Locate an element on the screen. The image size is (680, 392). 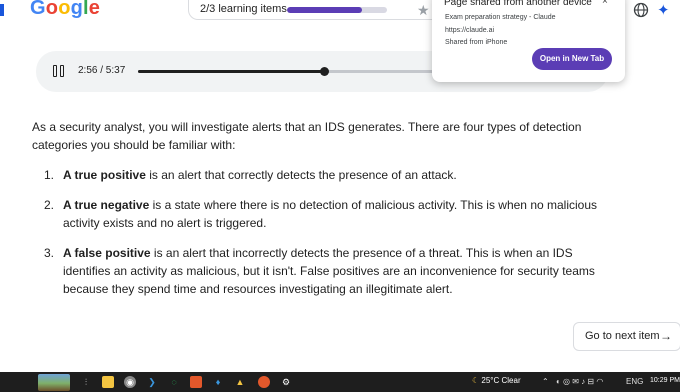
progress-bar is located at coordinates (337, 10).